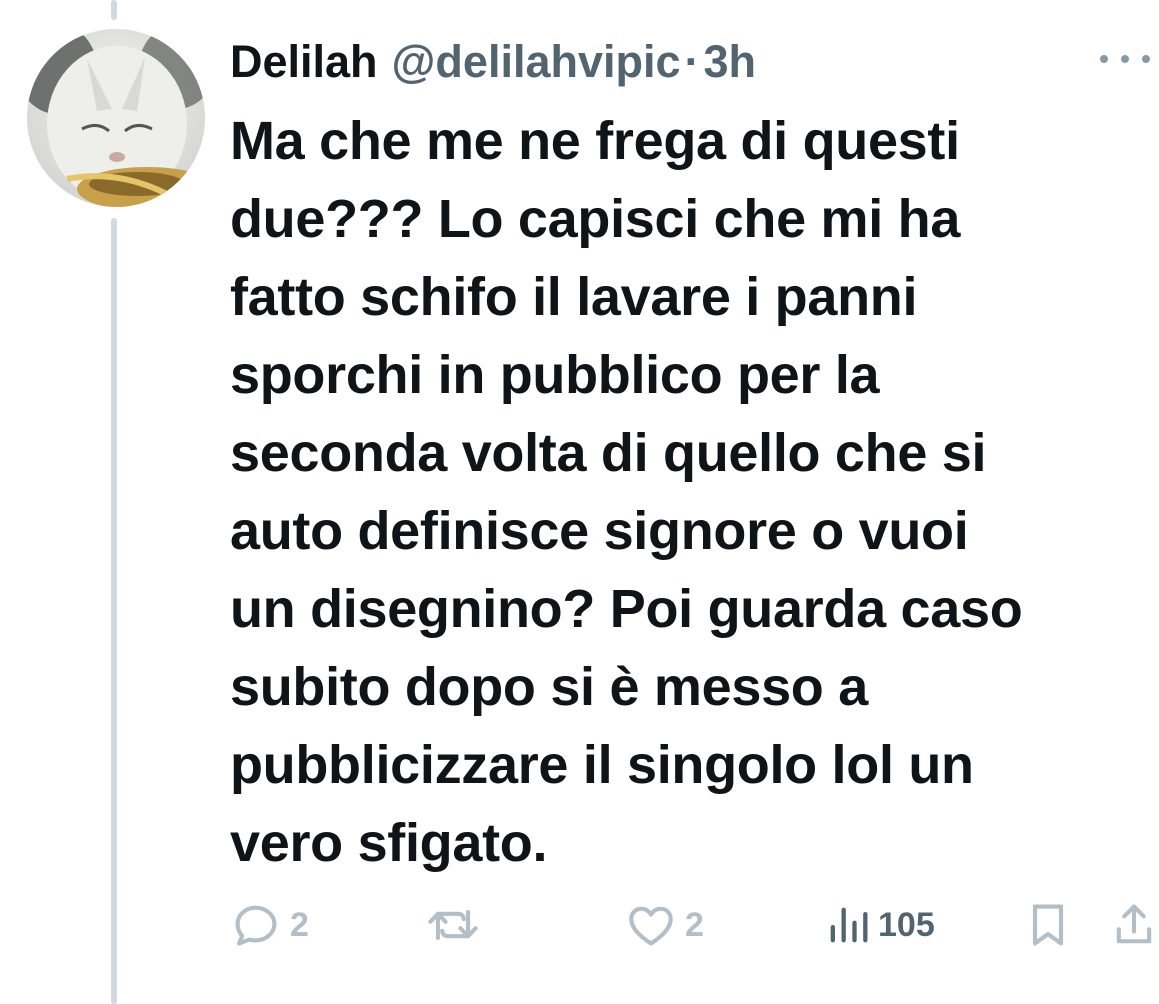 The height and width of the screenshot is (1004, 1159). I want to click on tweet-text-line: sporchi in pubblico per la, so click(555, 375).